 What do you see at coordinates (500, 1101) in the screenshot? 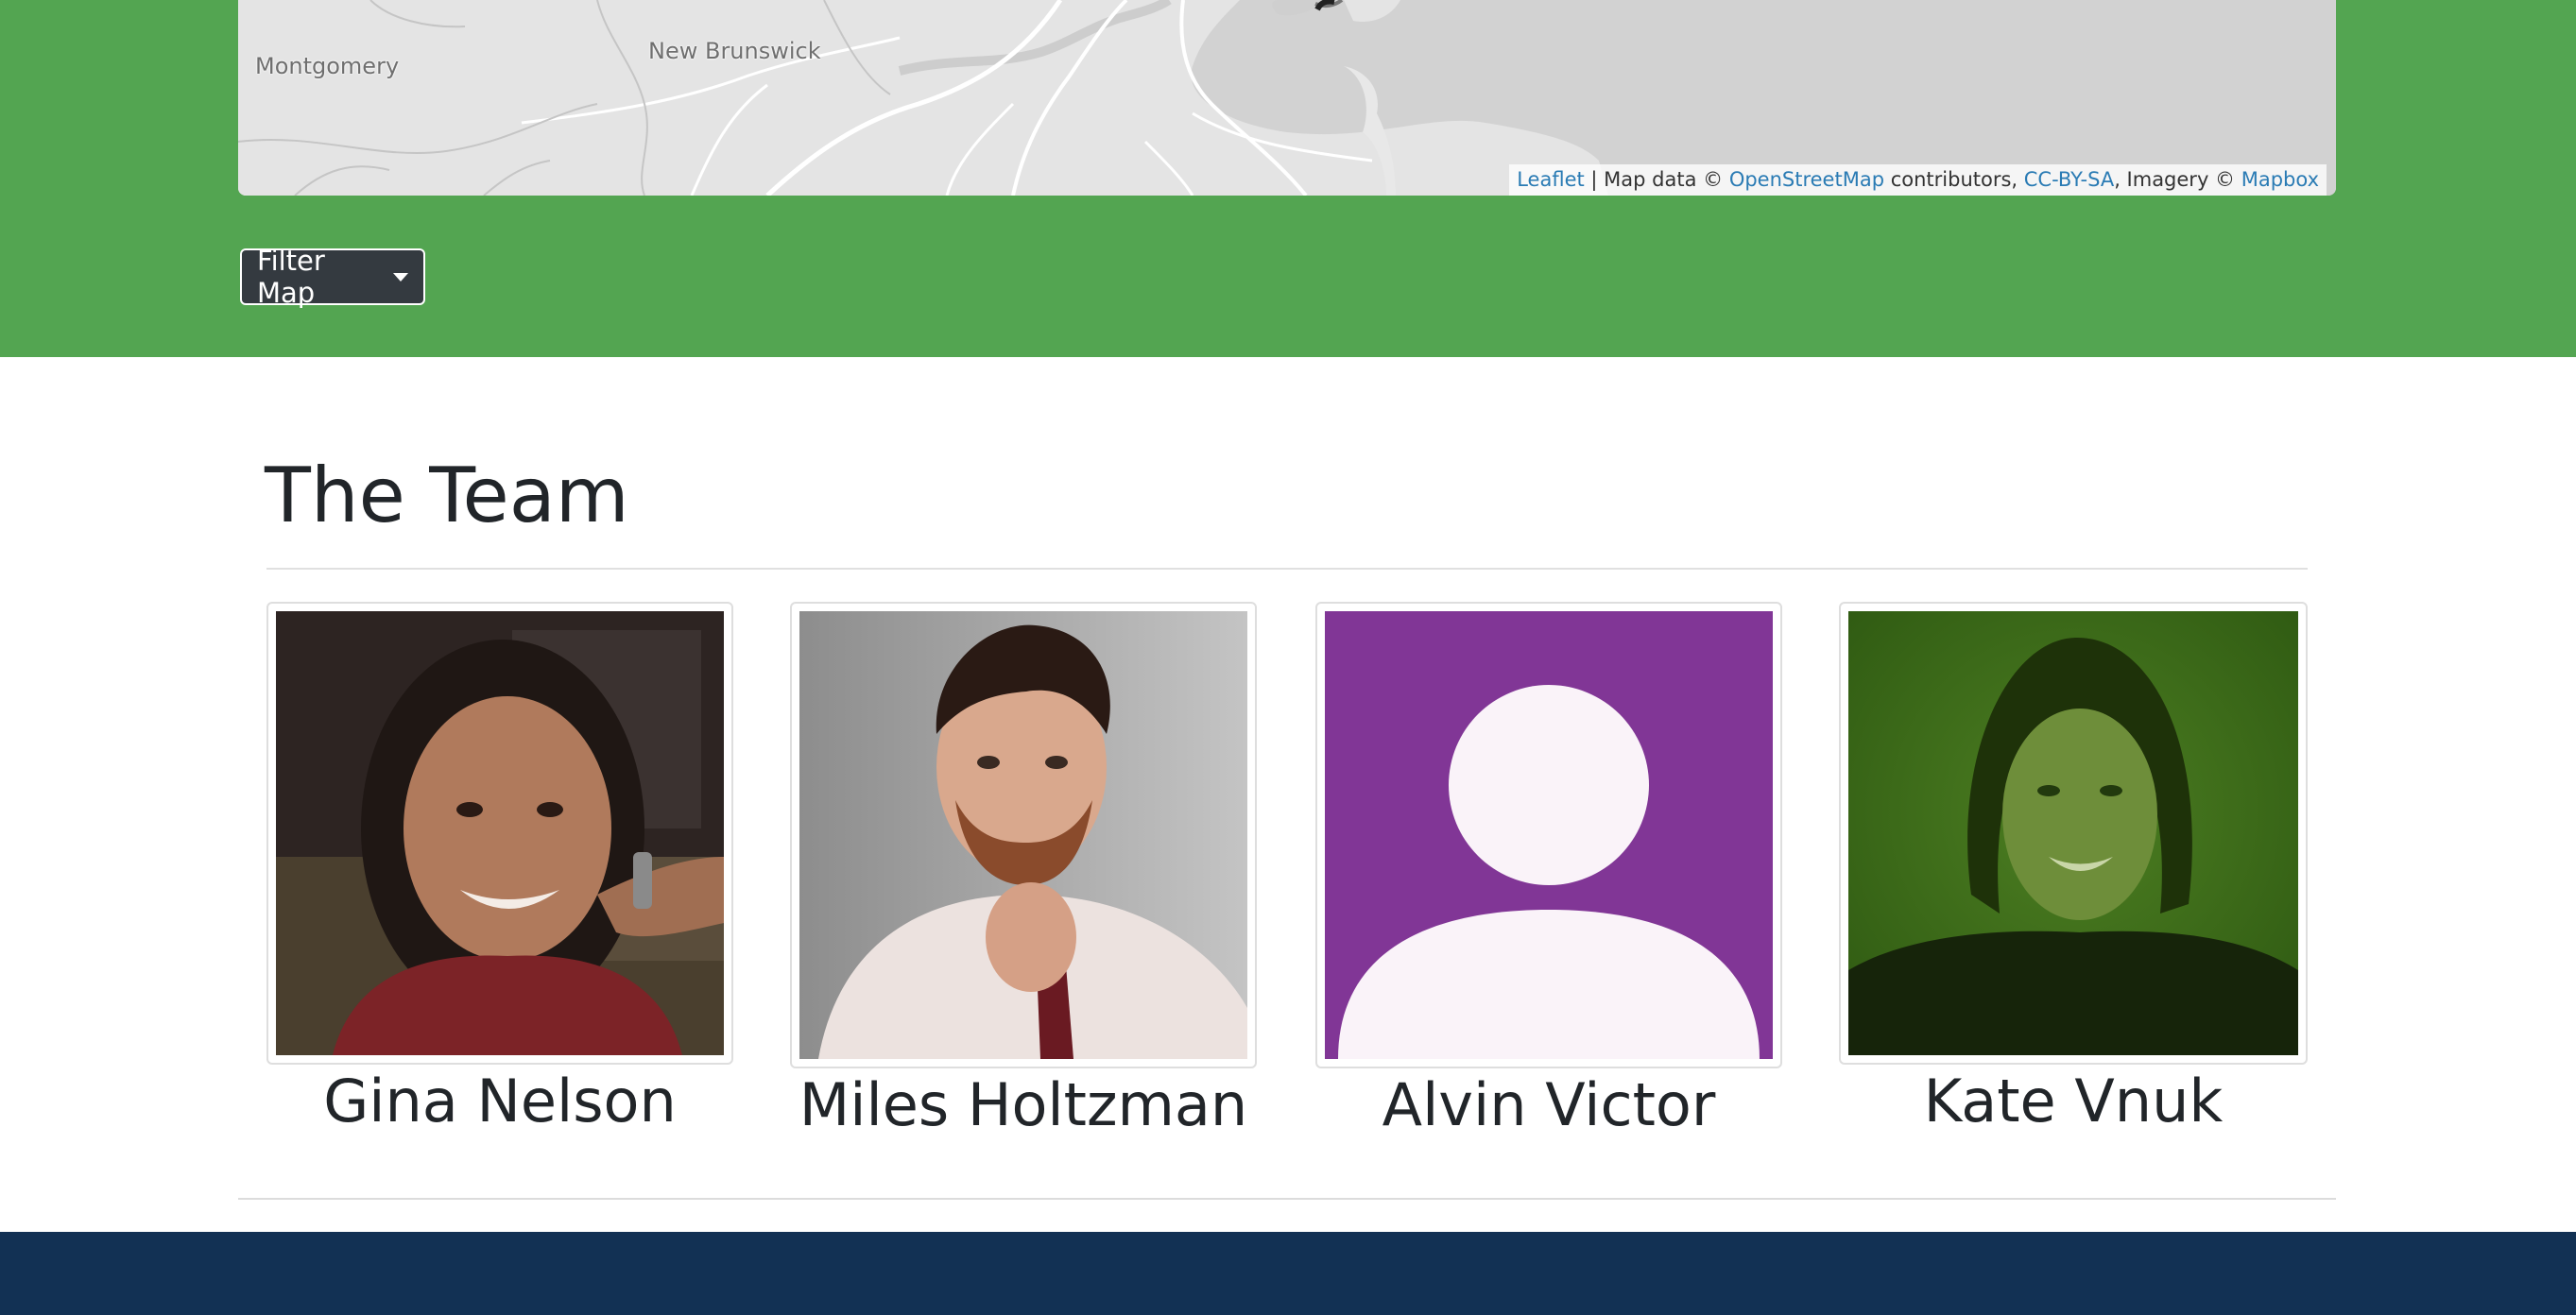
I see `member-name: Gina Nelson` at bounding box center [500, 1101].